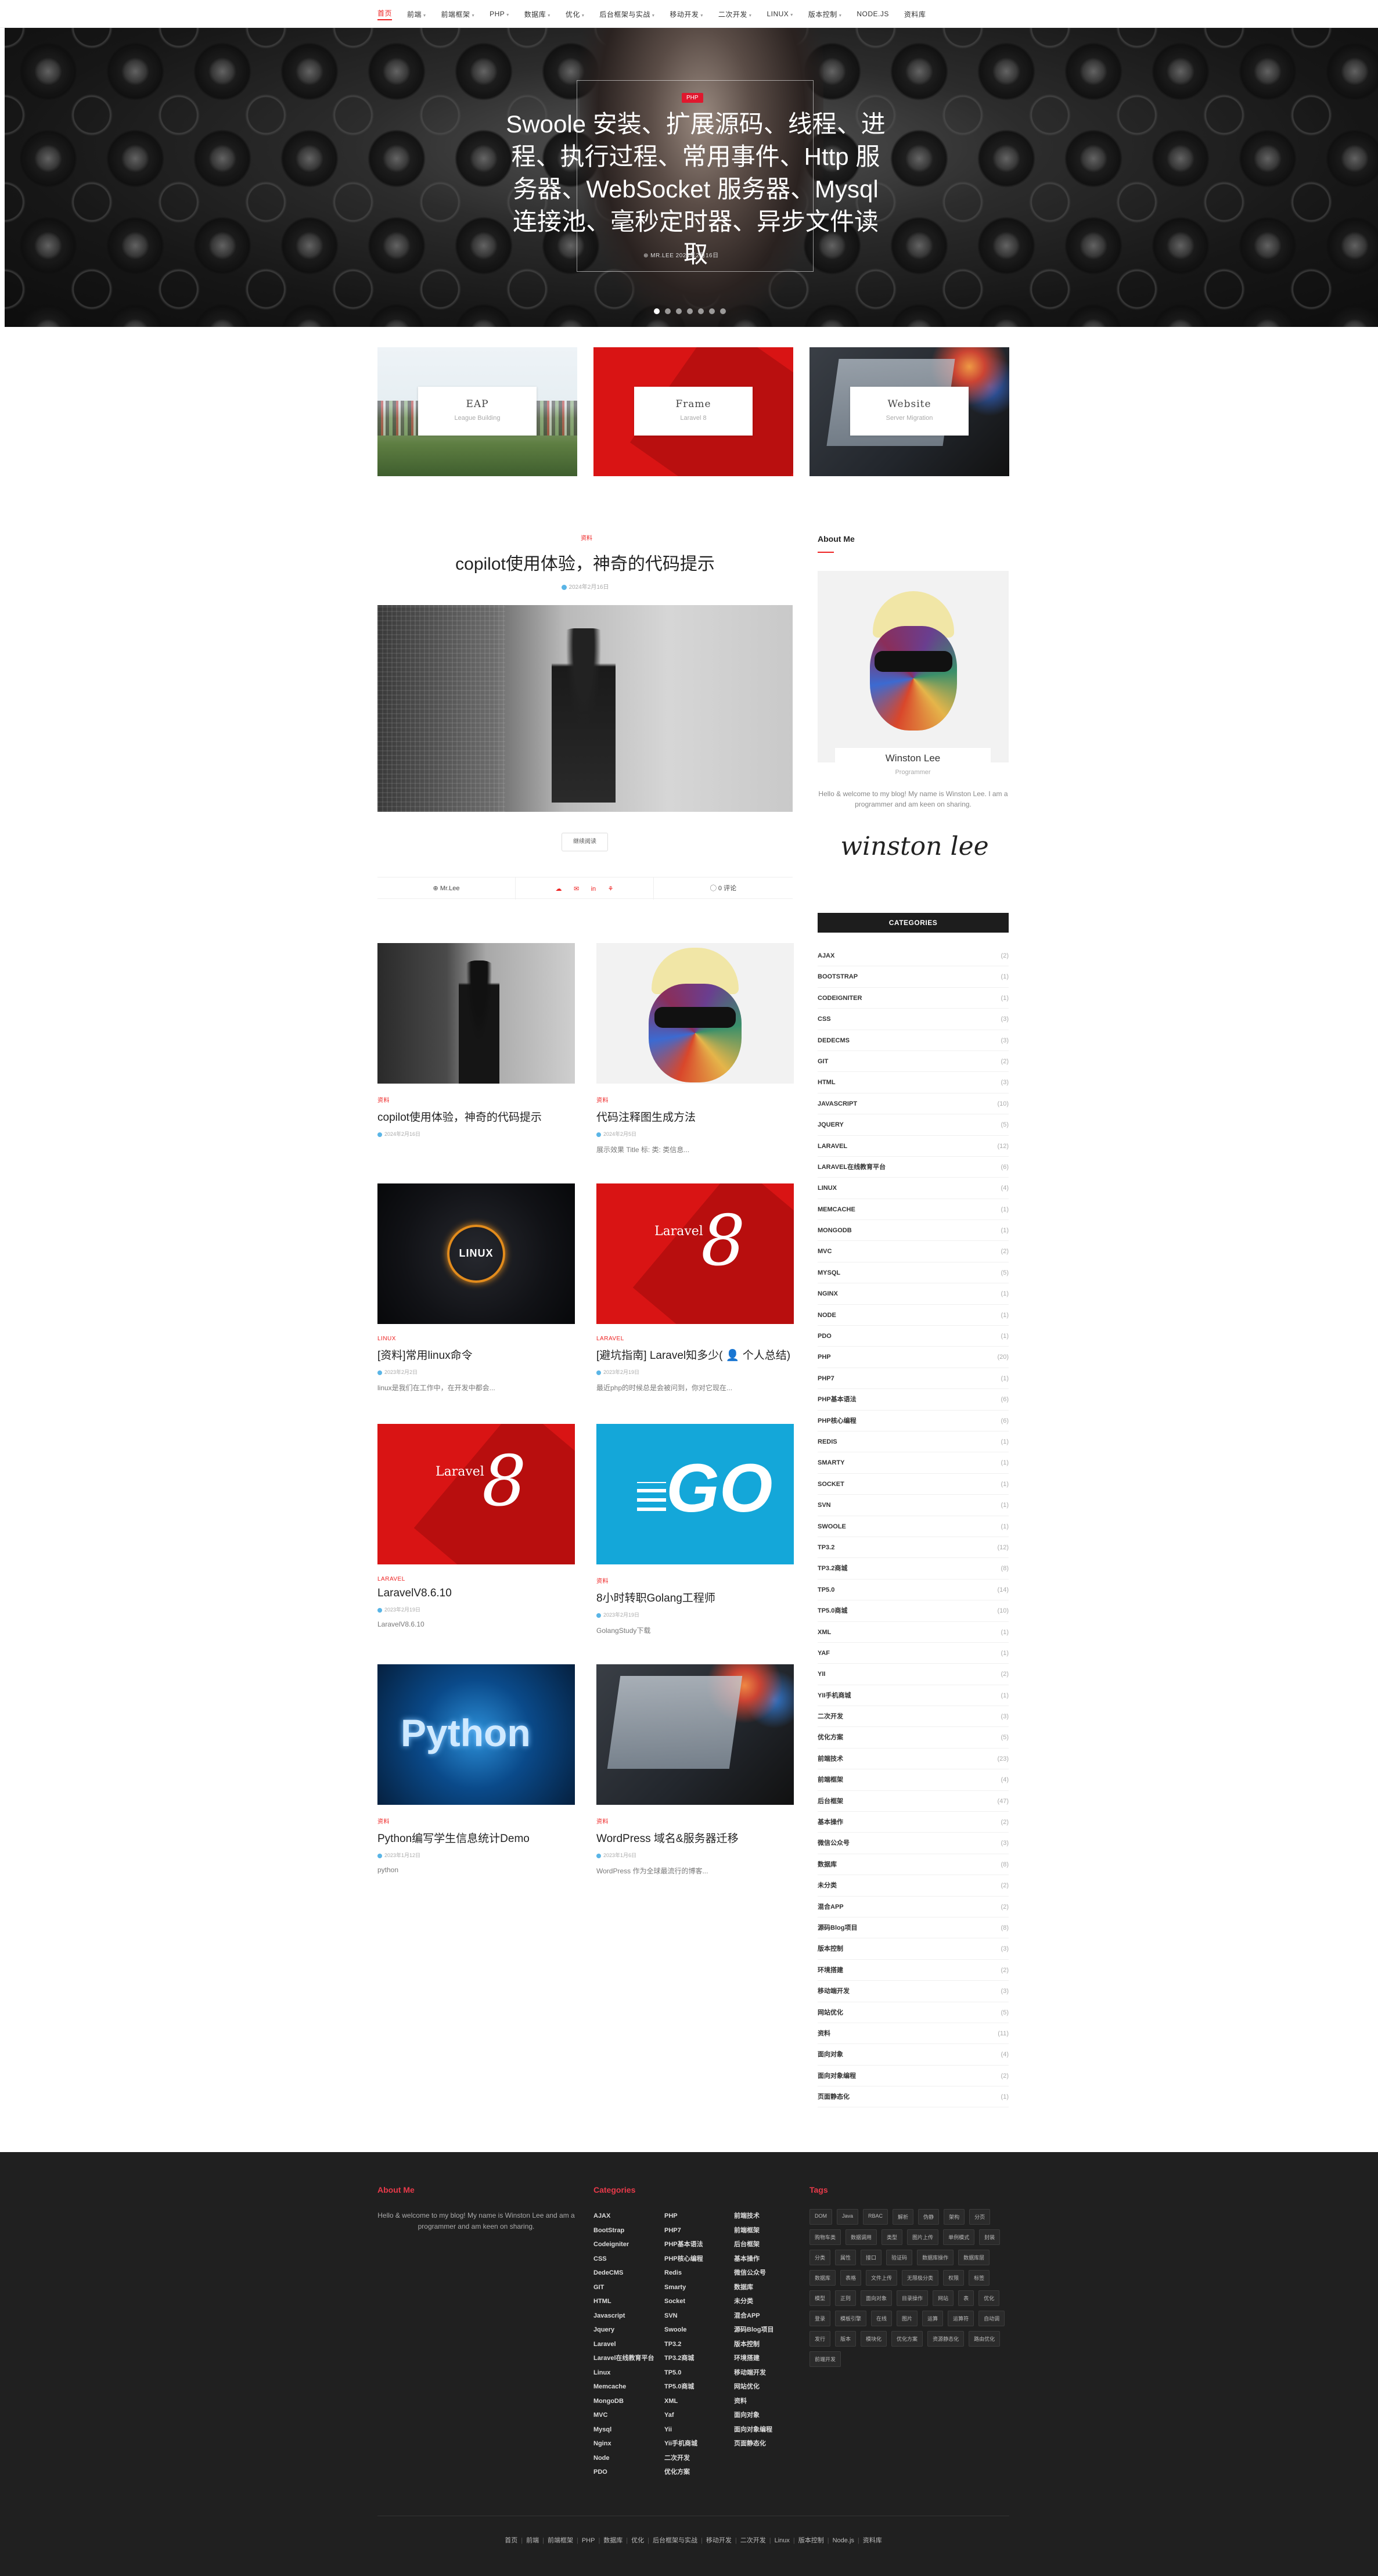 The height and width of the screenshot is (2576, 1378). I want to click on tag: 表, so click(966, 2298).